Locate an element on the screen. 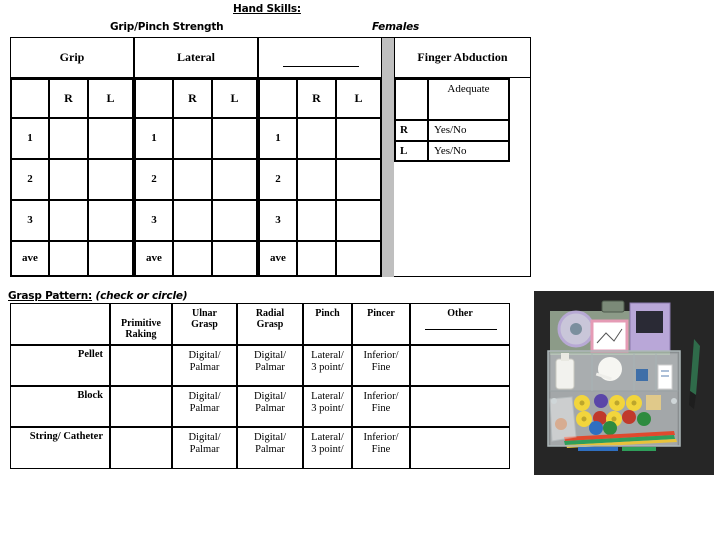 Image resolution: width=720 pixels, height=540 pixels. grasp-string-ulnar-cell: Digital/ Palmar is located at coordinates (204, 448).